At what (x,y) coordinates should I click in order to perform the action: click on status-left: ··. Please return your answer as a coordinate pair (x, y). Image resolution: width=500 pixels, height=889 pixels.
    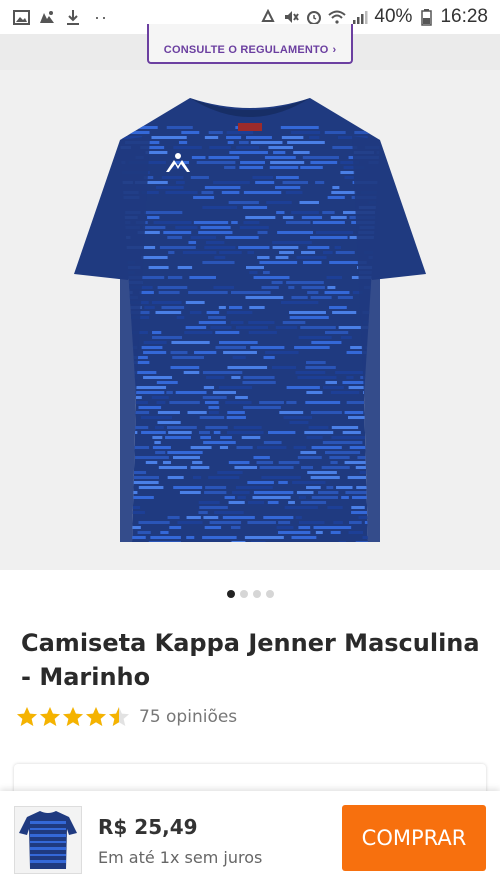
    Looking at the image, I should click on (60, 17).